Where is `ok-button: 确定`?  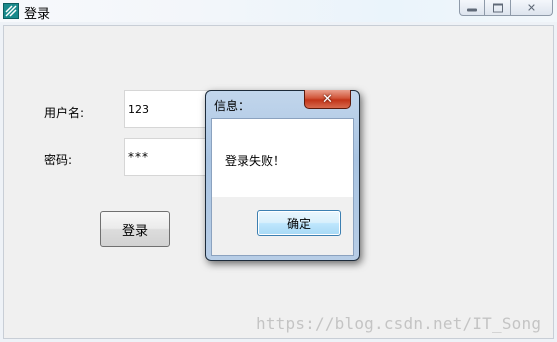 ok-button: 确定 is located at coordinates (299, 223).